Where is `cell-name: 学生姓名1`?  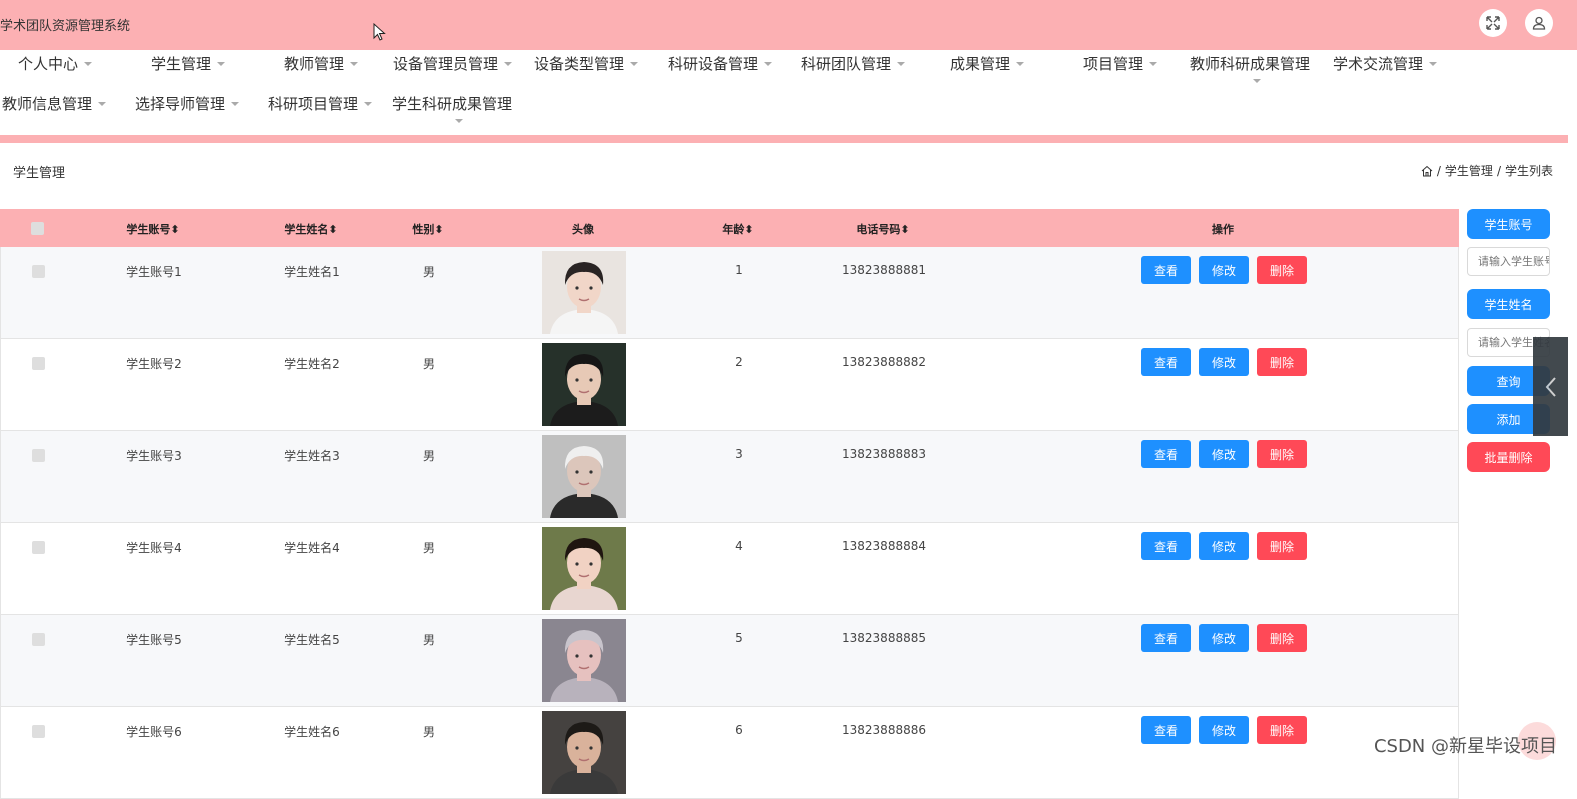 cell-name: 学生姓名1 is located at coordinates (312, 272).